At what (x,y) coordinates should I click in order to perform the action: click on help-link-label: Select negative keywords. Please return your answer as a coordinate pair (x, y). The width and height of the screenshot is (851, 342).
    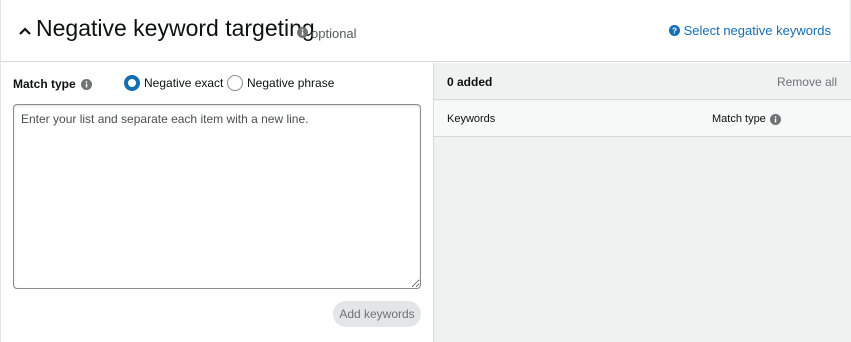
    Looking at the image, I should click on (757, 30).